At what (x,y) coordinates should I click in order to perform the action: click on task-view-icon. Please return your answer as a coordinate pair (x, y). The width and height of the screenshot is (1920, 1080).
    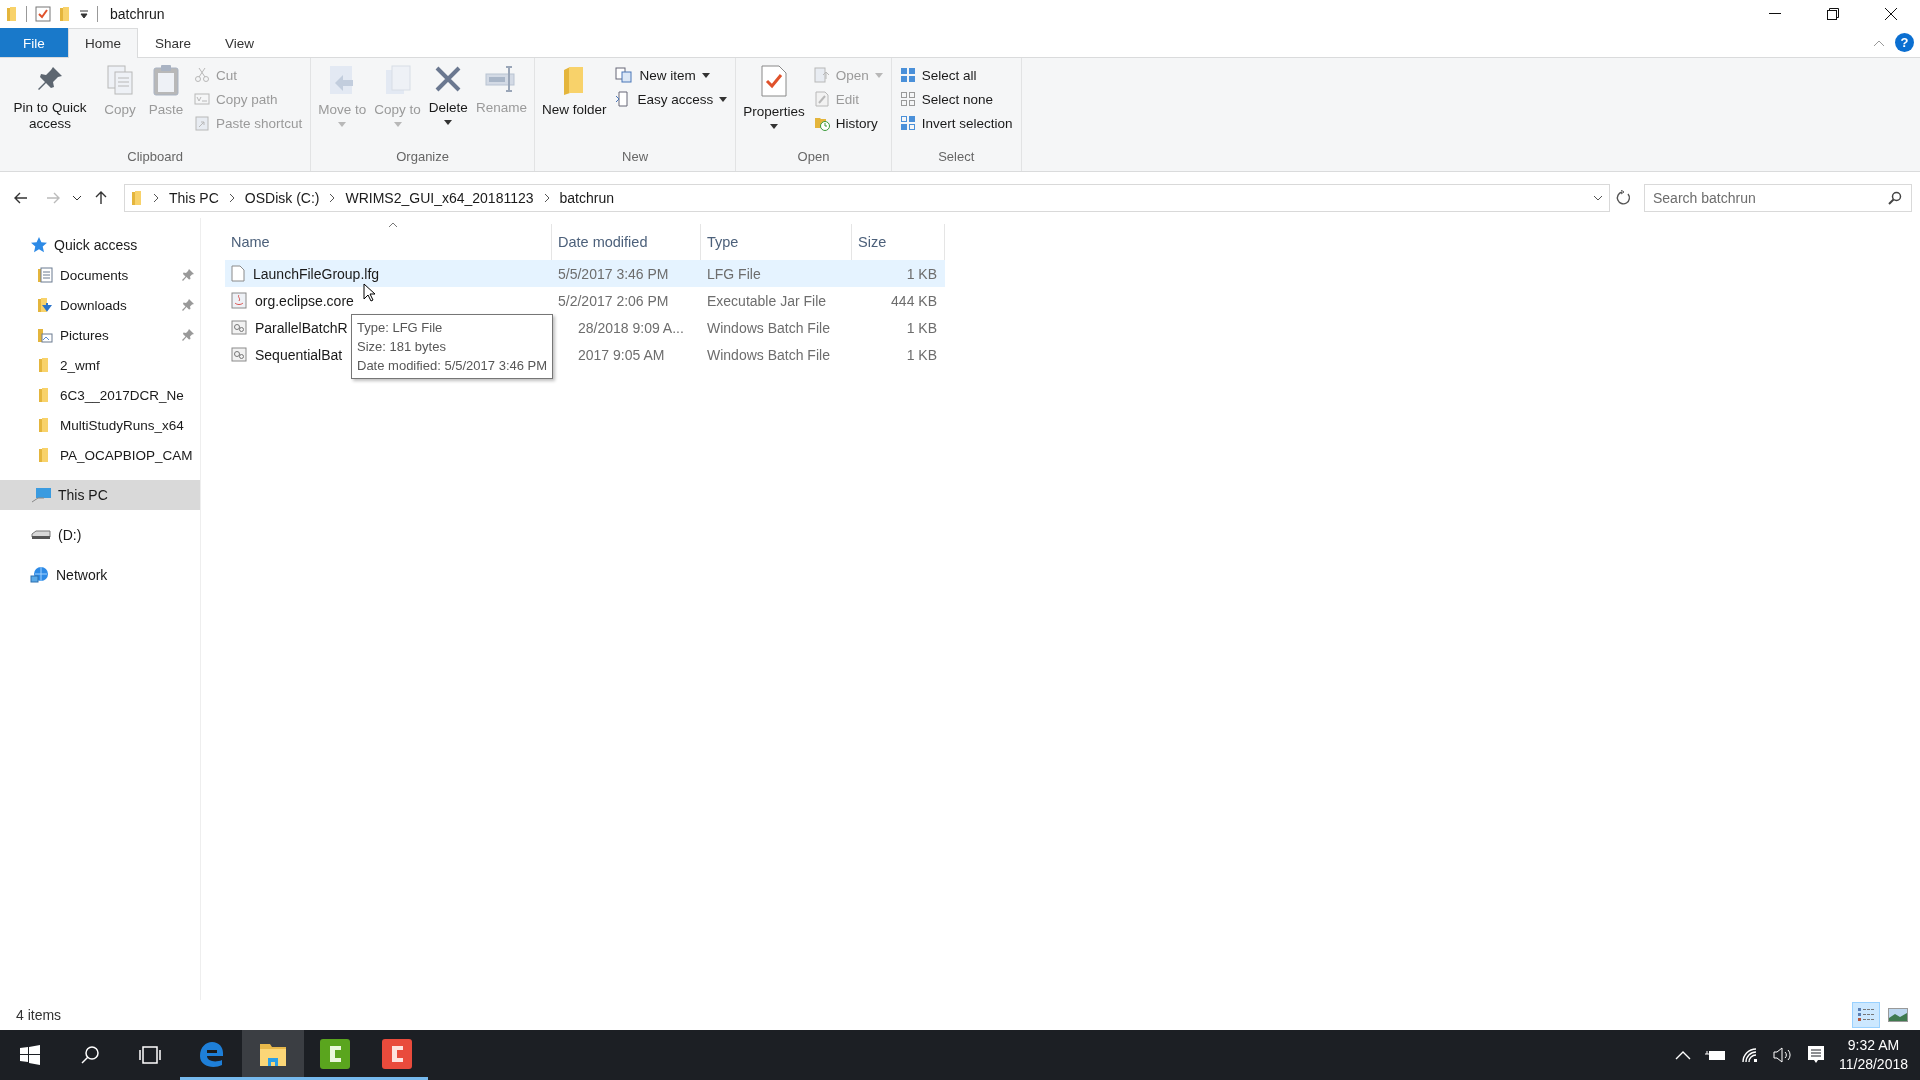
    Looking at the image, I should click on (150, 1055).